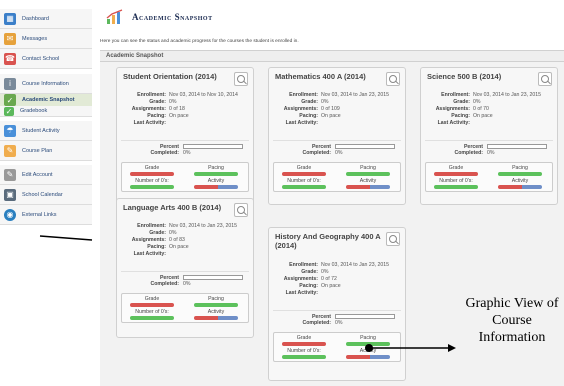 The image size is (564, 386). Describe the element at coordinates (452, 348) in the screenshot. I see `arrow-head-icon` at that location.